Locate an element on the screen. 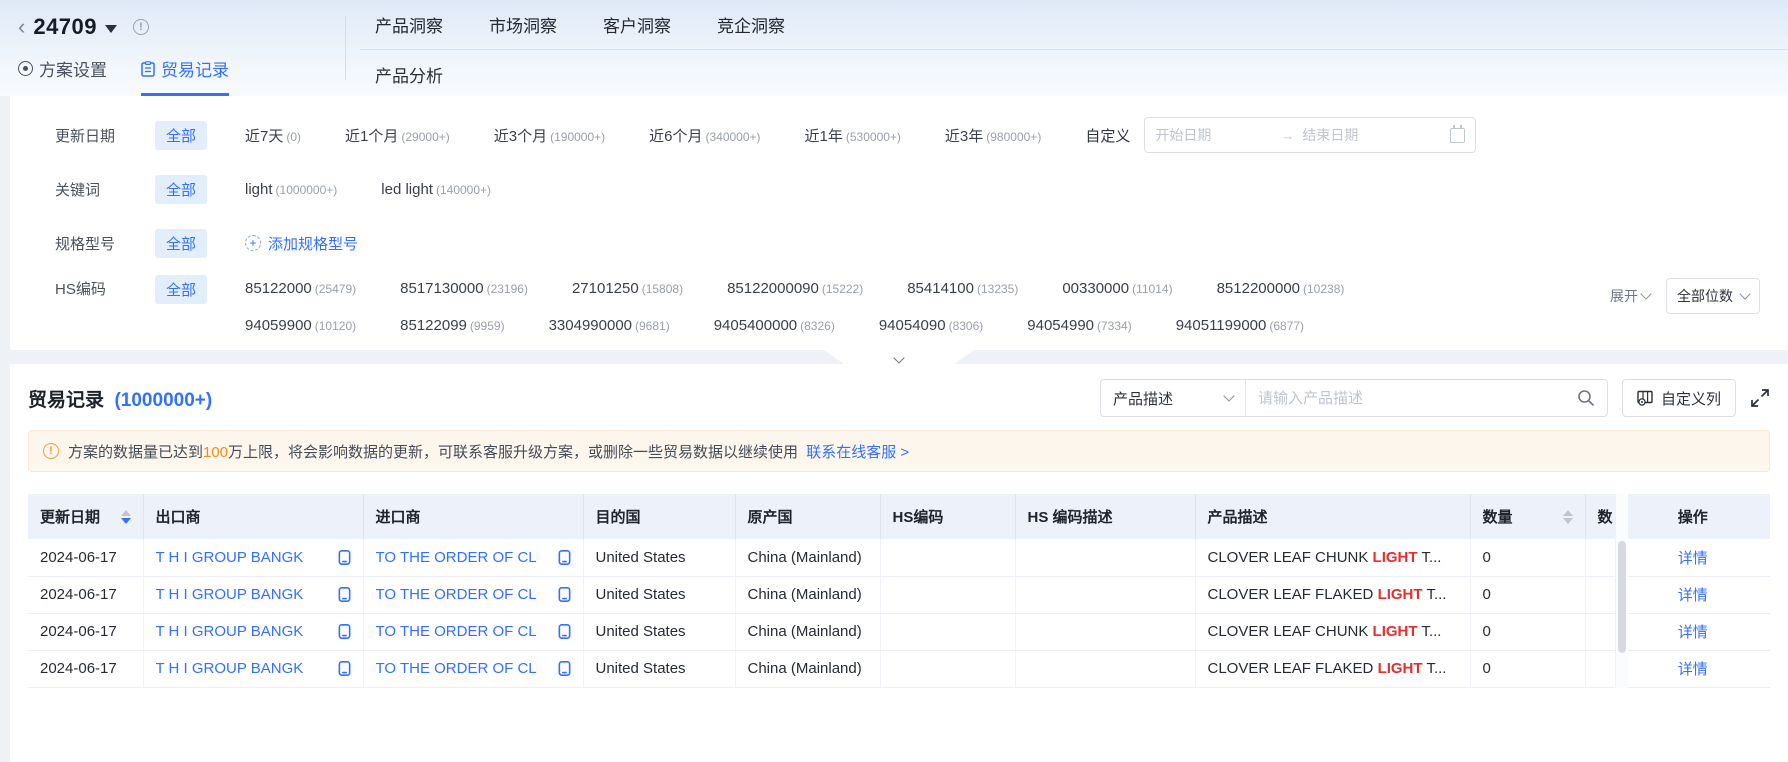  plan-selector: ‹ 24709 ! is located at coordinates (84, 27).